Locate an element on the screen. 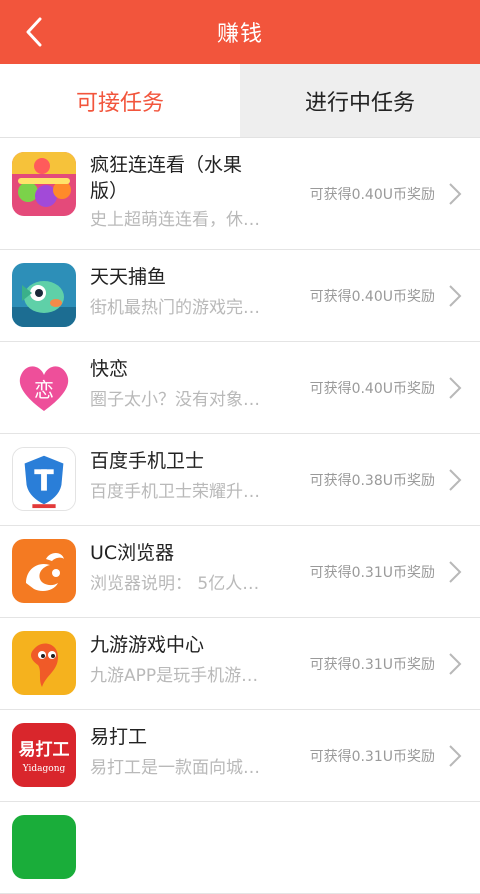  item-name: 快恋 is located at coordinates (109, 369).